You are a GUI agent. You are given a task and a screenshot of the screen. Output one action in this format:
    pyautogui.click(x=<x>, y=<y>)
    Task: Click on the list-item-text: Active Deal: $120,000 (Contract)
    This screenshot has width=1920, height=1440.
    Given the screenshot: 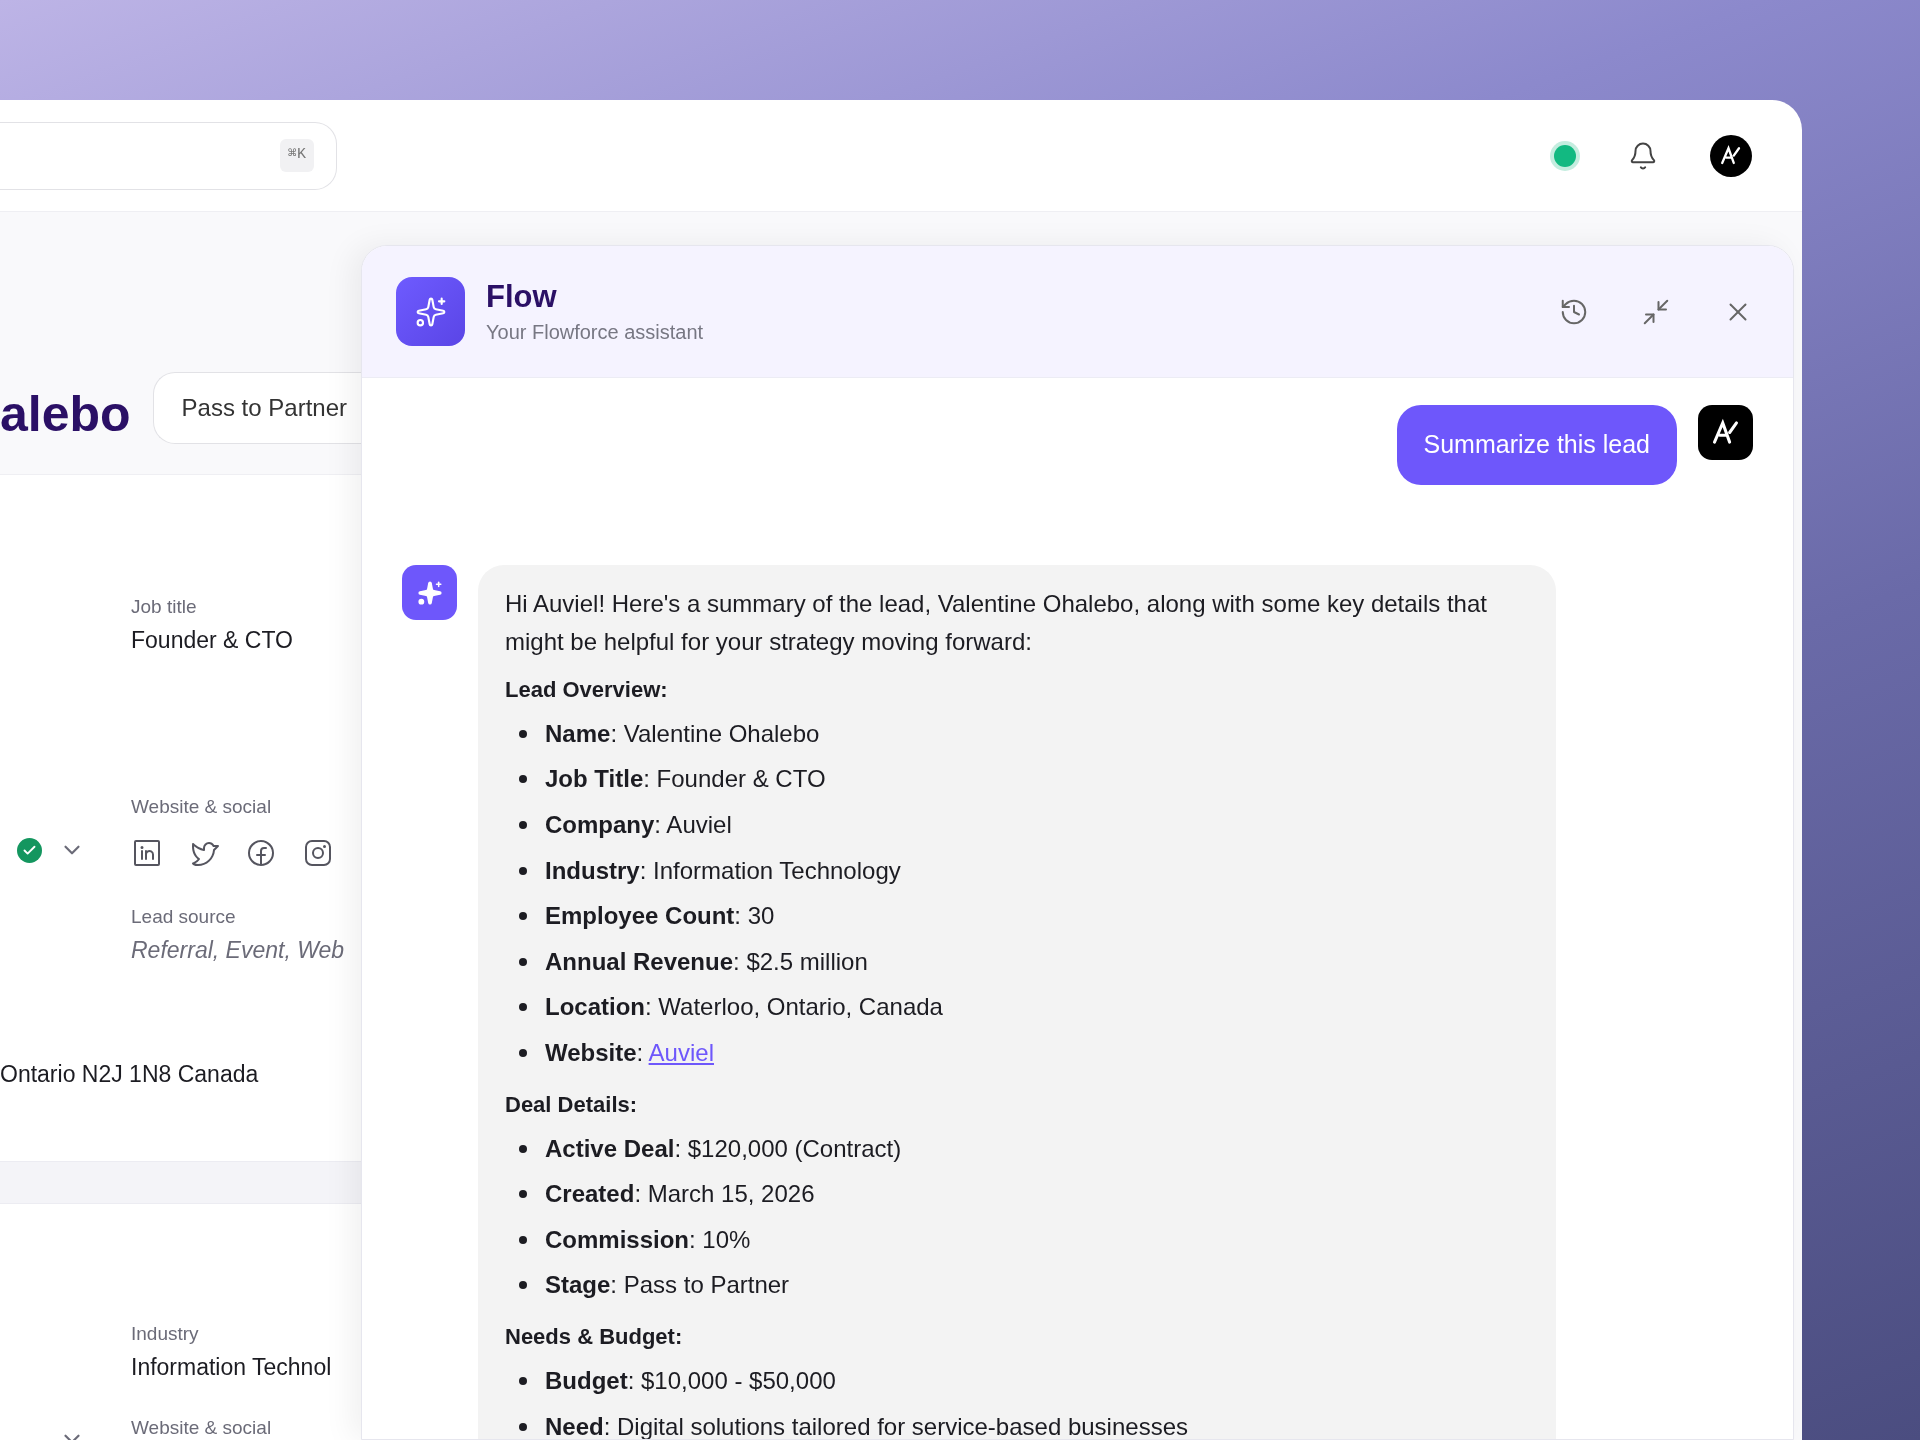 What is the action you would take?
    pyautogui.click(x=723, y=1148)
    